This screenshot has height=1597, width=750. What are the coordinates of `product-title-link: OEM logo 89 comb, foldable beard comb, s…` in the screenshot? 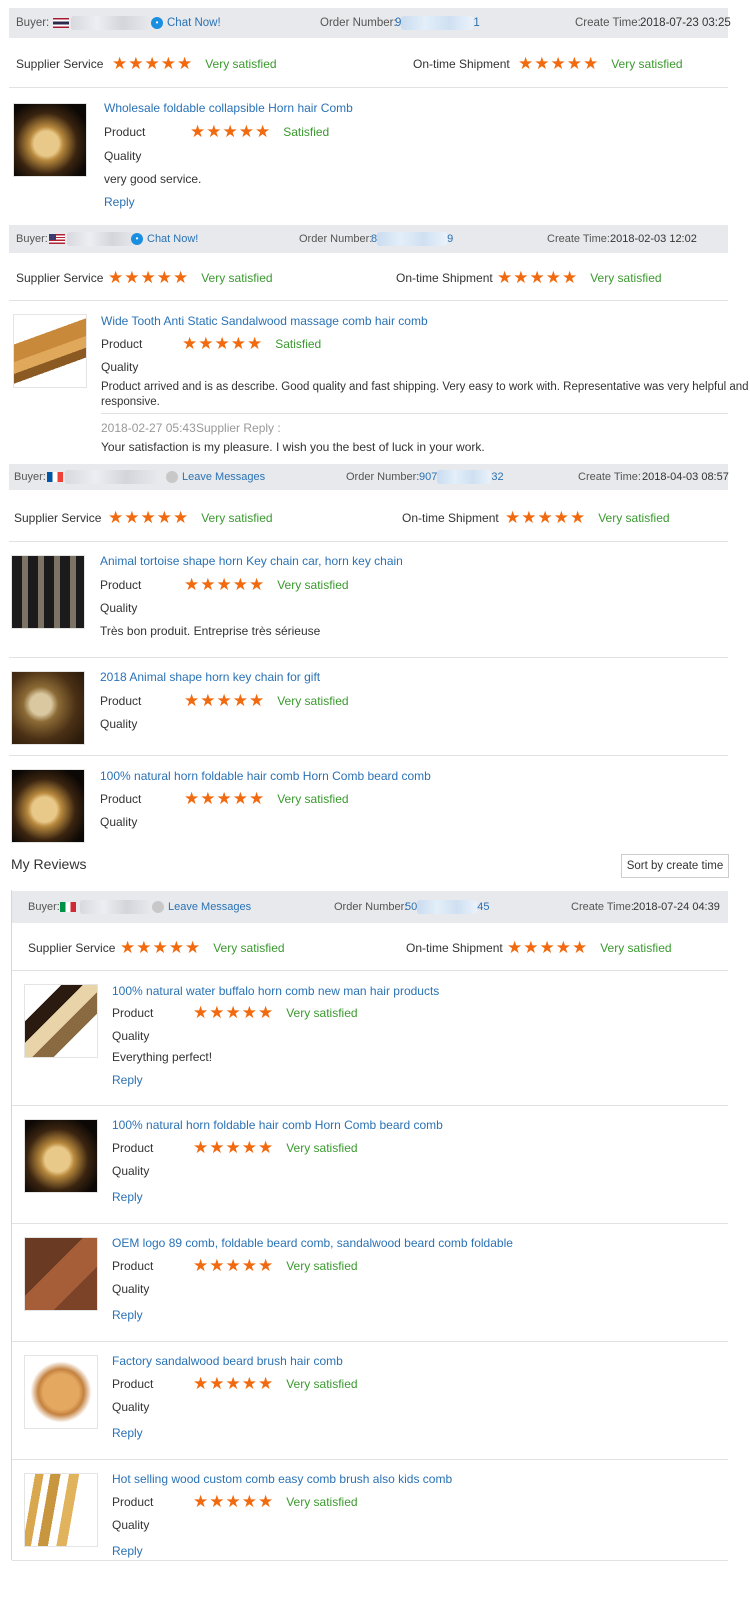 It's located at (312, 1243).